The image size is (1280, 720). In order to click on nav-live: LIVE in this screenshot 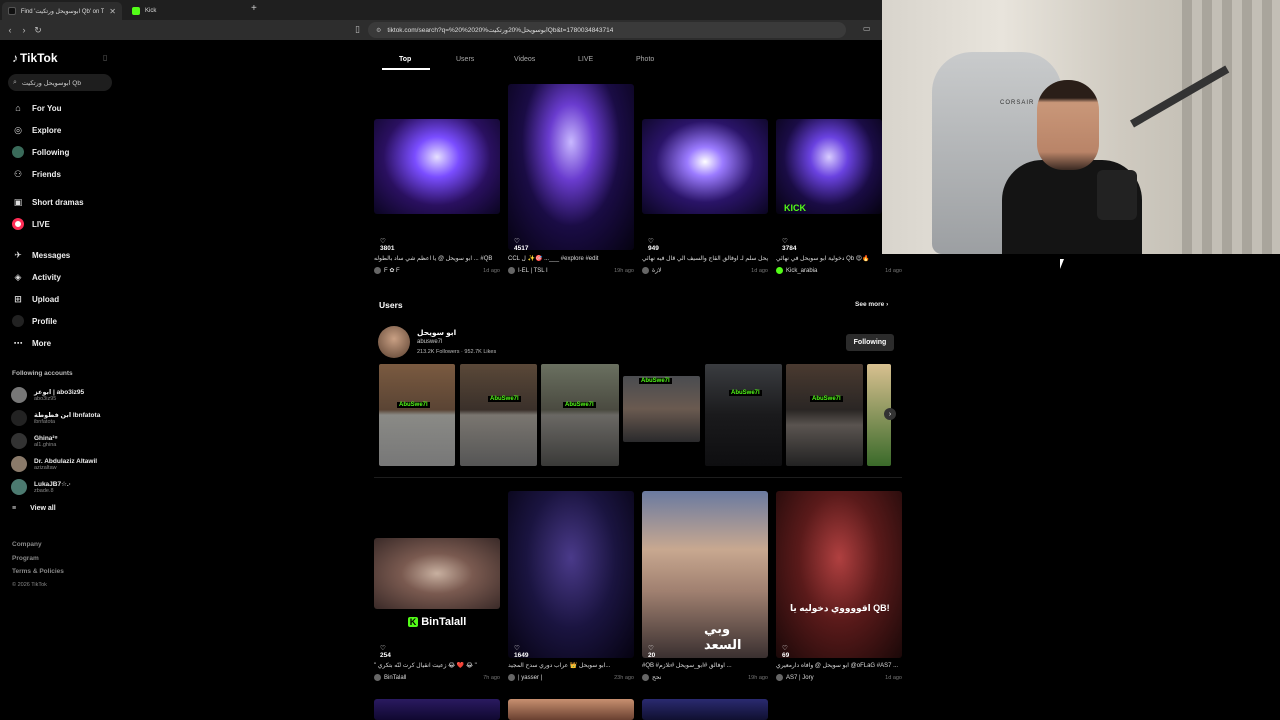, I will do `click(31, 224)`.